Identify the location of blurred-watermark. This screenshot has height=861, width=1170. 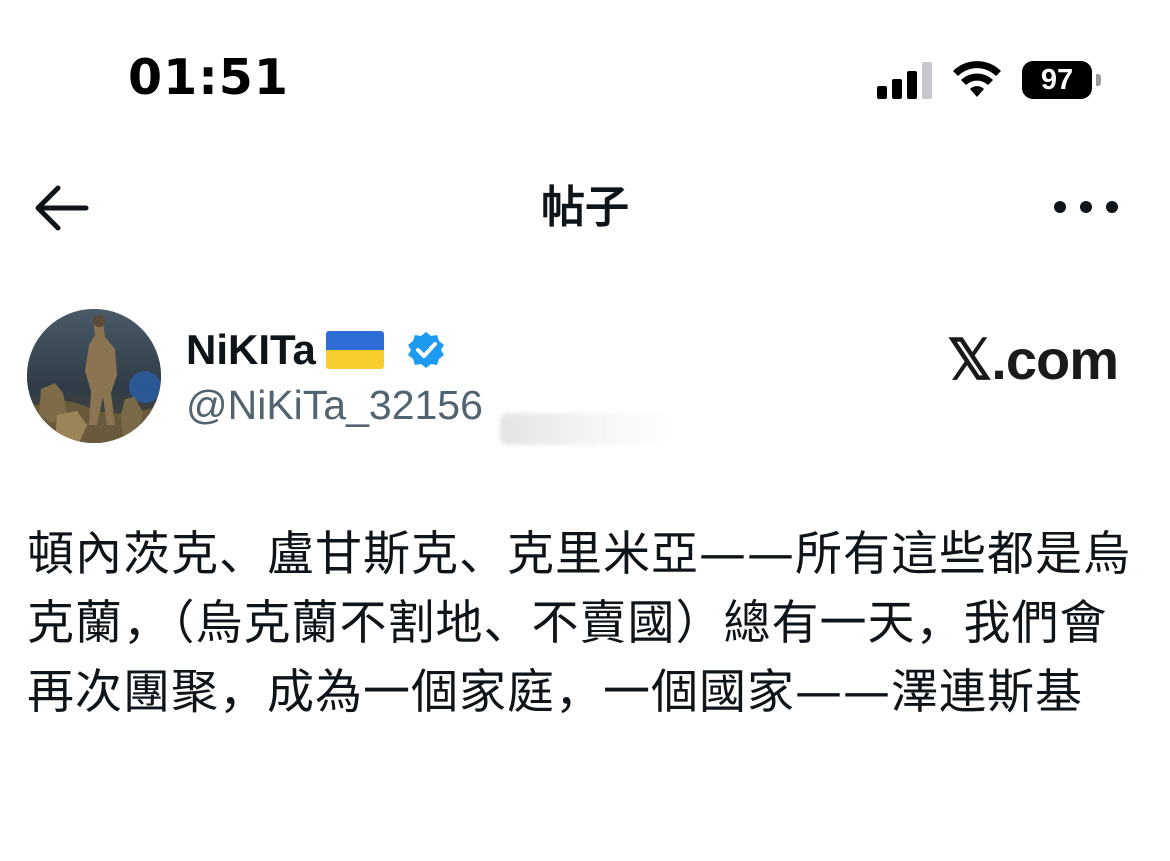
(585, 429).